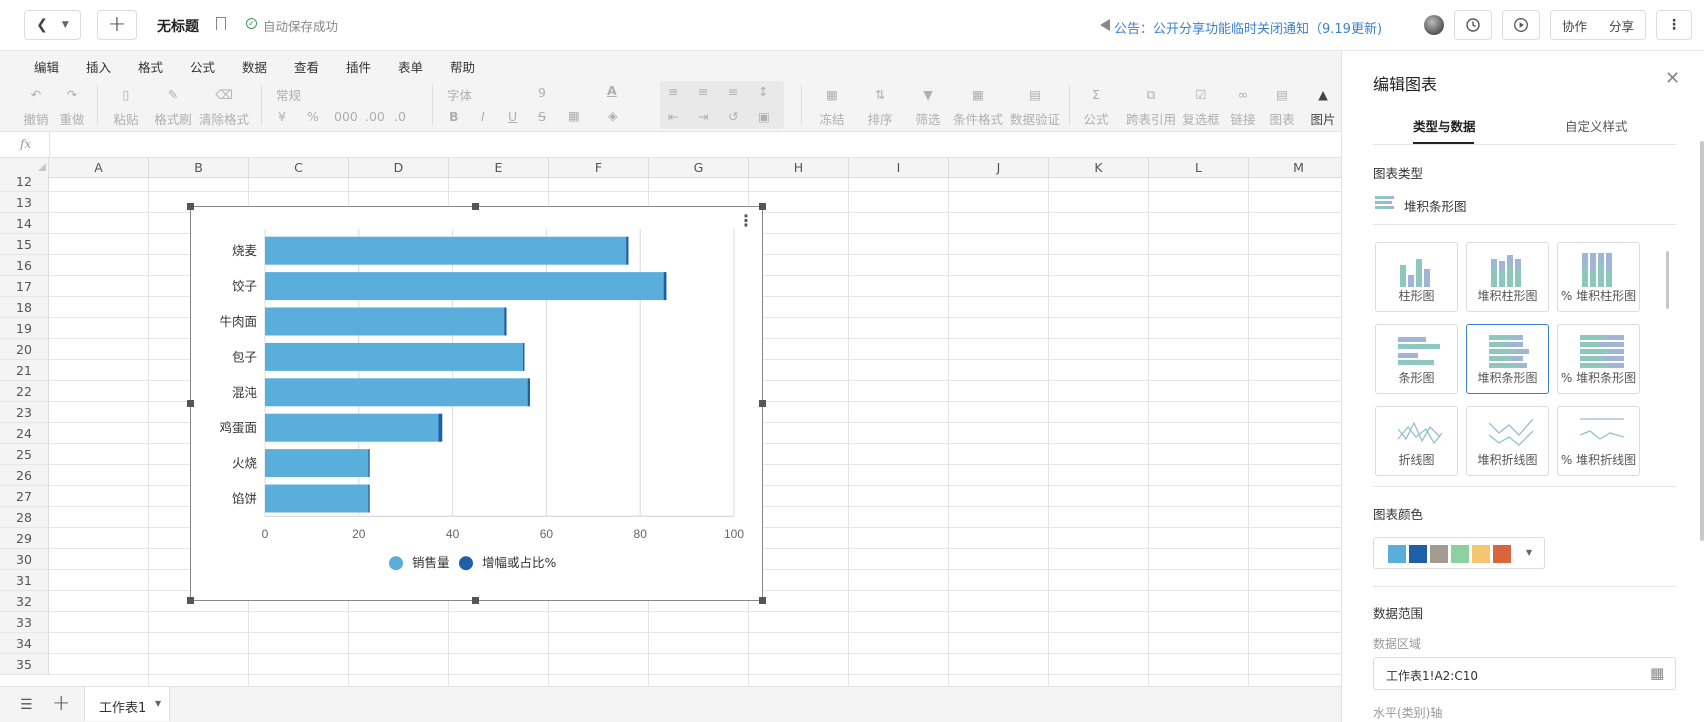 The height and width of the screenshot is (722, 1704). Describe the element at coordinates (899, 168) in the screenshot. I see `column-header: I` at that location.